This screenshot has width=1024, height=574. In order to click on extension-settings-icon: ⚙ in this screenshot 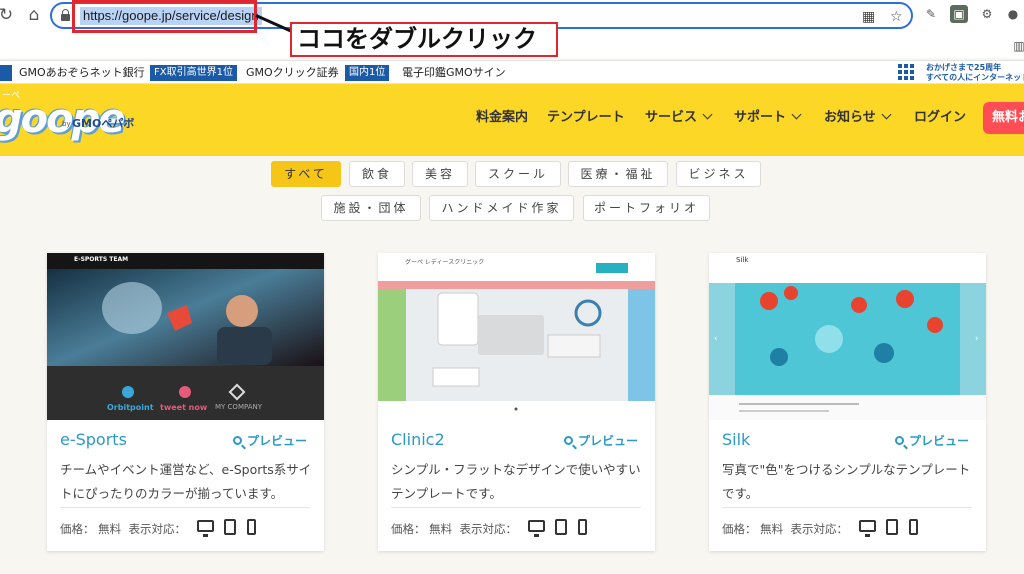, I will do `click(987, 14)`.